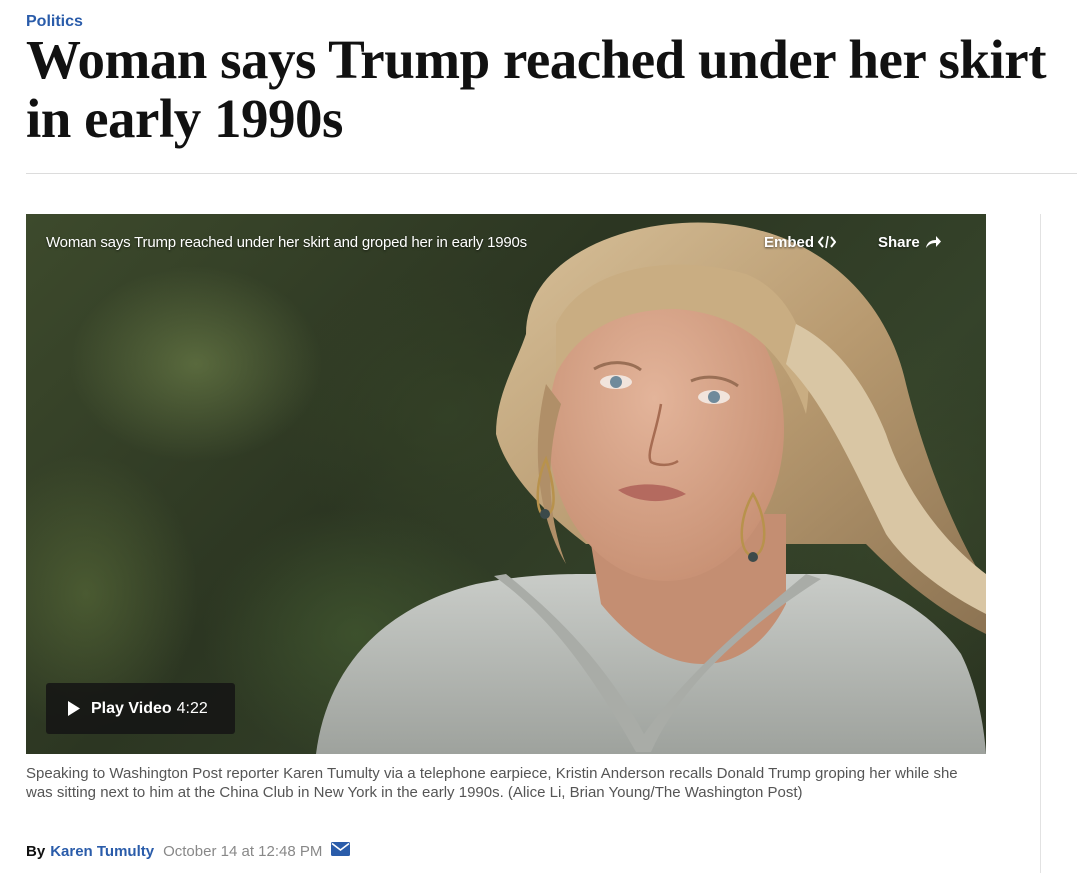 The width and height of the screenshot is (1077, 873). What do you see at coordinates (131, 708) in the screenshot?
I see `play-video-label: Play Video` at bounding box center [131, 708].